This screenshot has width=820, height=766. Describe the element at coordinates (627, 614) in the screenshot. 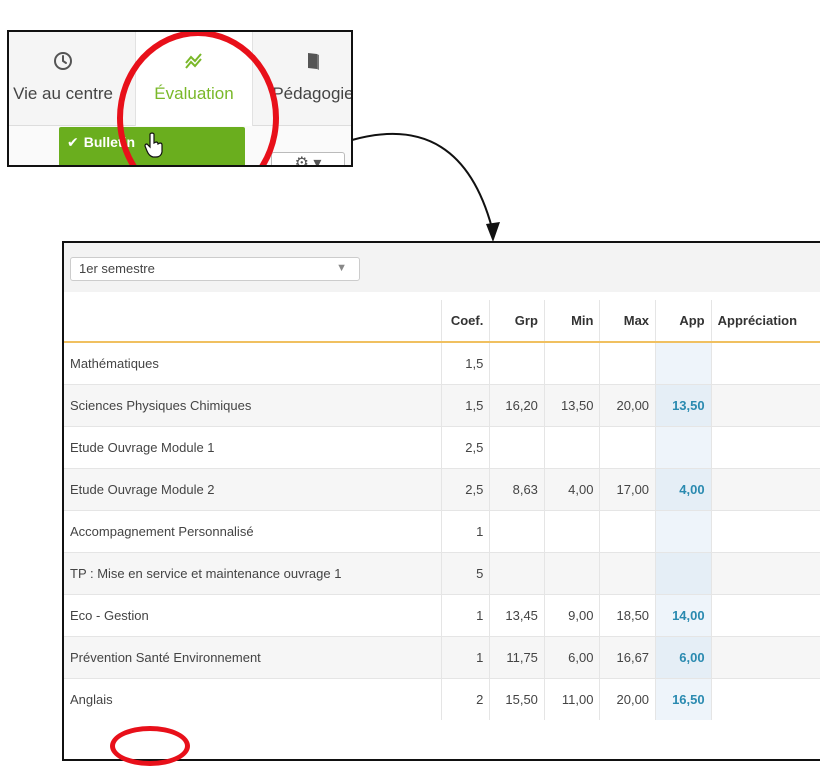

I see `max-cell: 18,50` at that location.